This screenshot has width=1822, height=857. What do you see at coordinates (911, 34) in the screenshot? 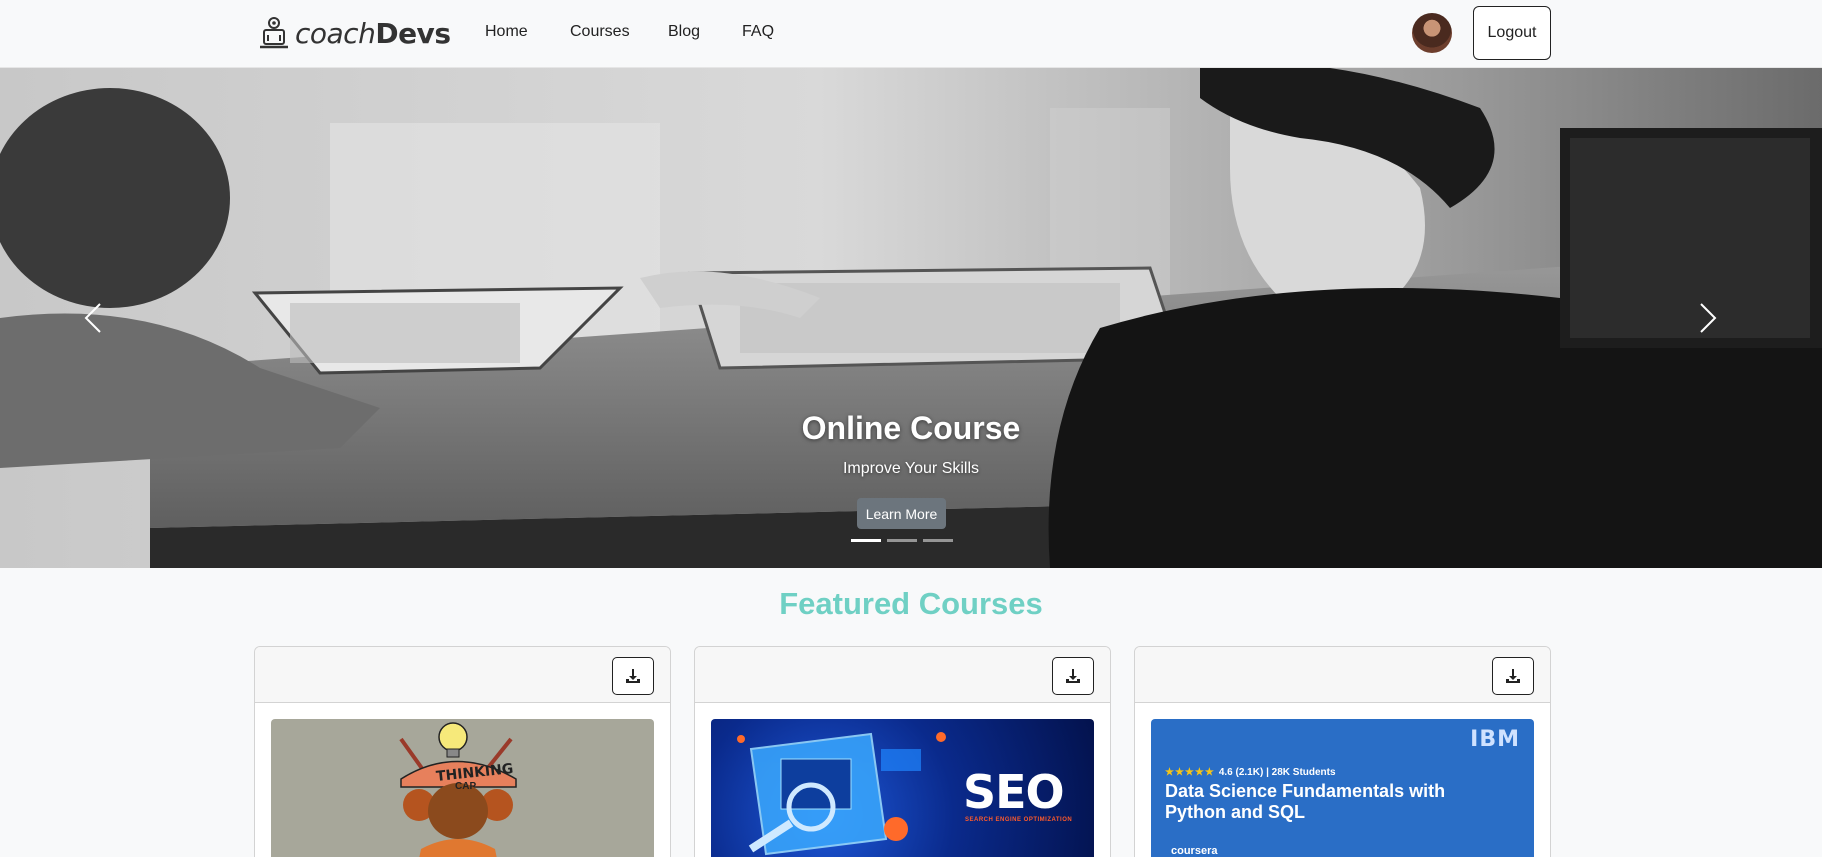
I see `navbar: coachDevs Home Courses Blog FAQ Logout` at bounding box center [911, 34].